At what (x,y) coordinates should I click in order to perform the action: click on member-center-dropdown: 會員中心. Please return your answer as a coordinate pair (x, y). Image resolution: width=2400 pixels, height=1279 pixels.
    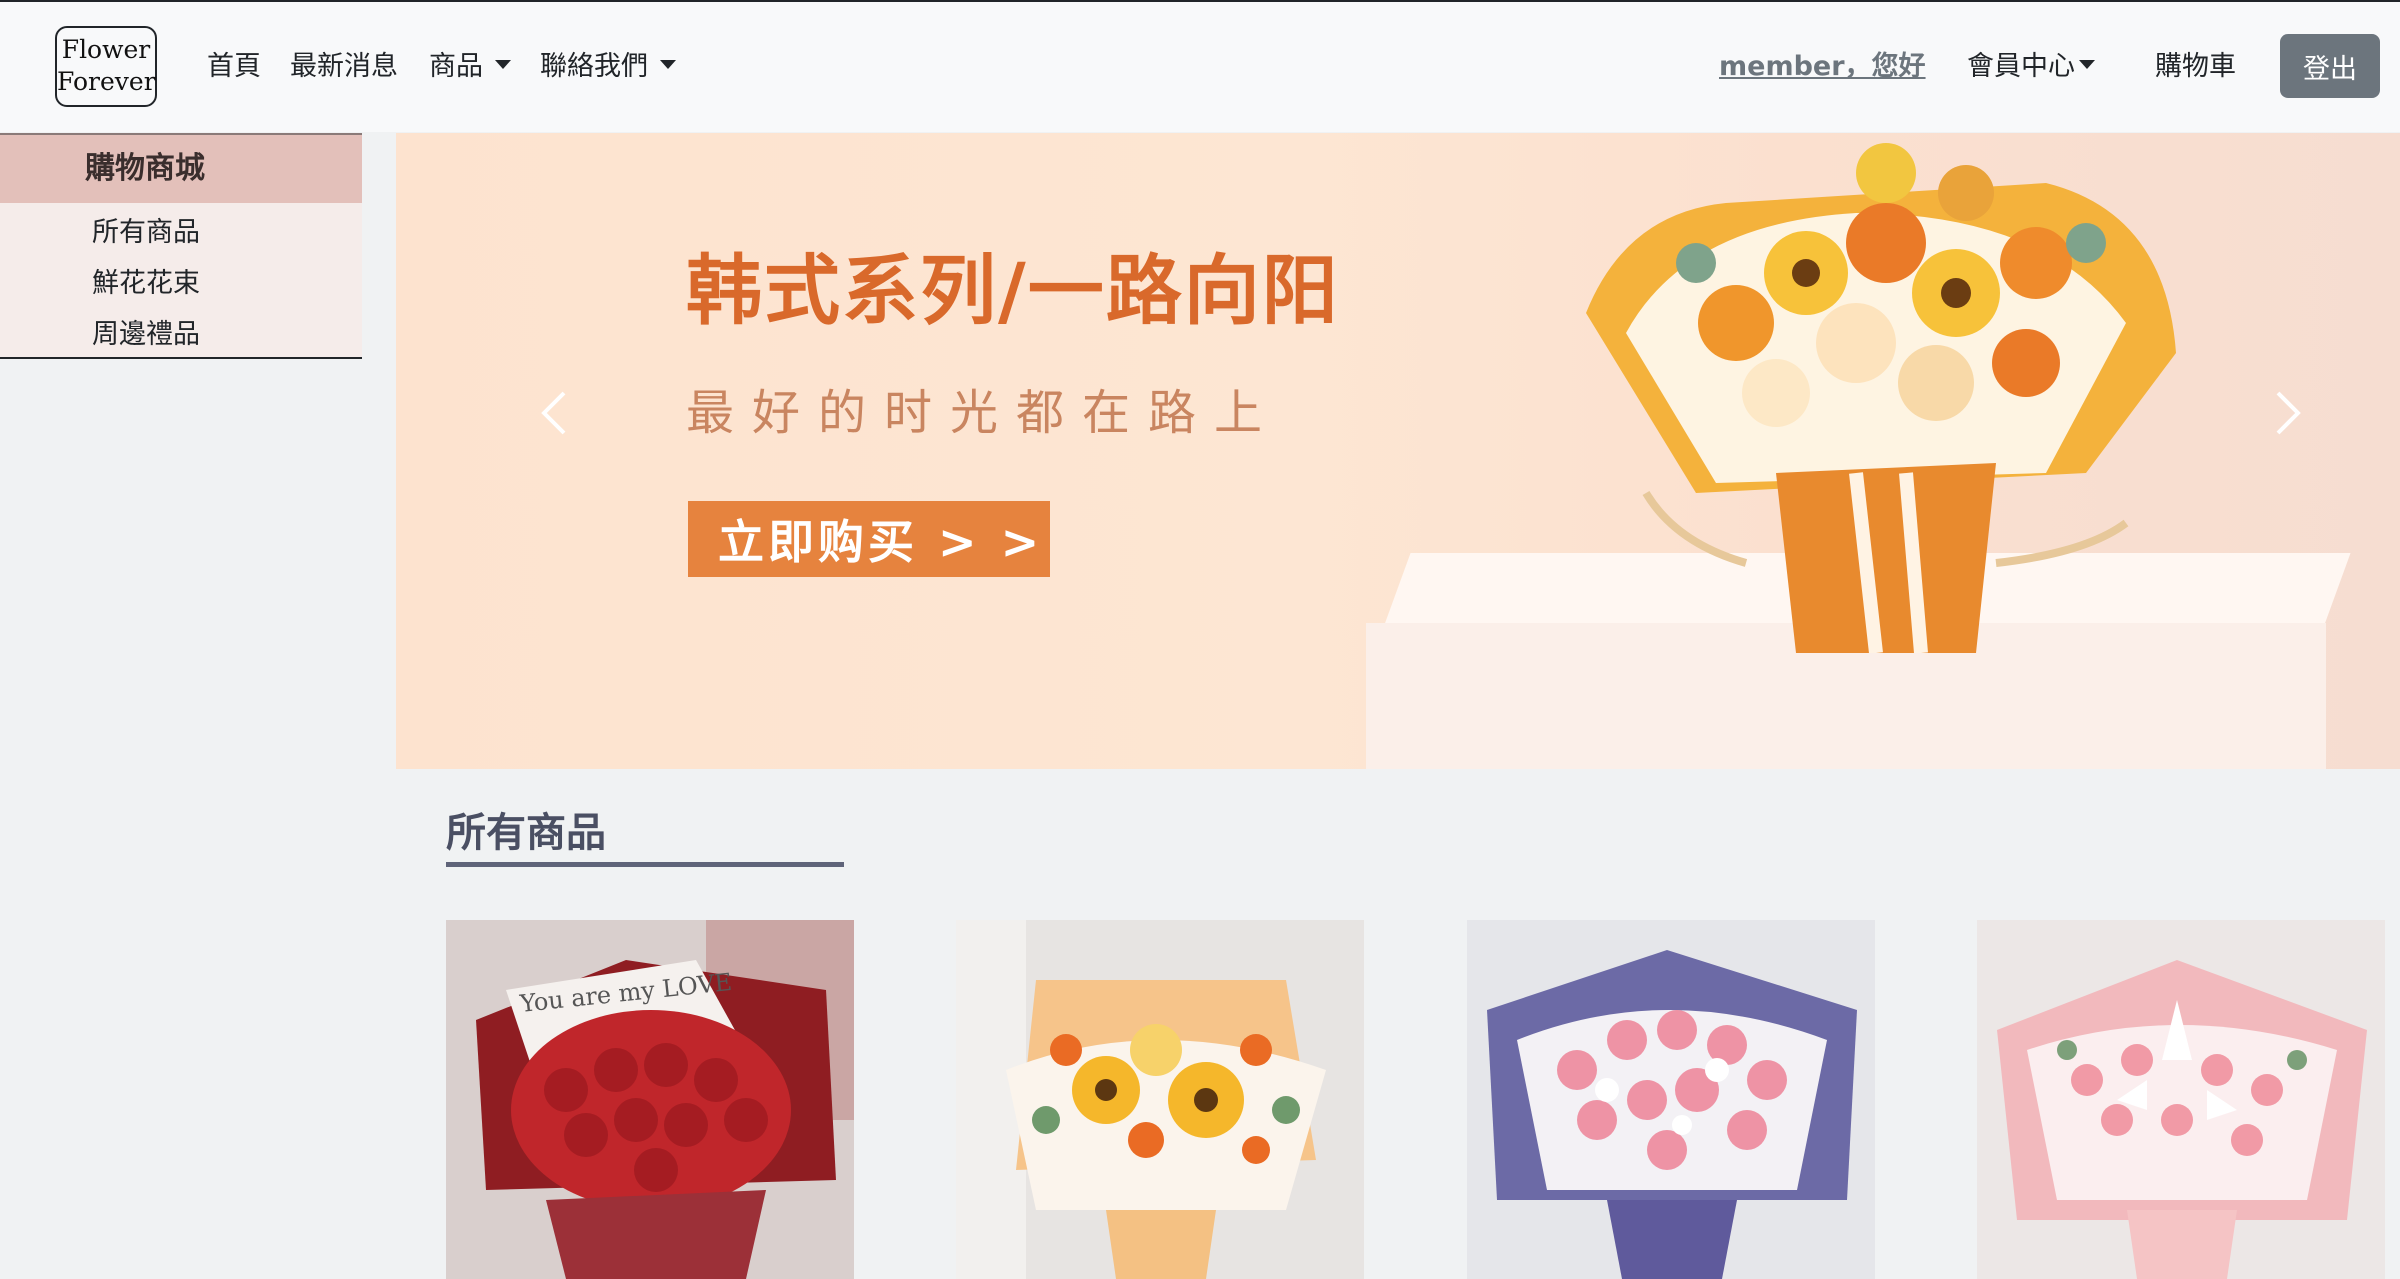
    Looking at the image, I should click on (2031, 67).